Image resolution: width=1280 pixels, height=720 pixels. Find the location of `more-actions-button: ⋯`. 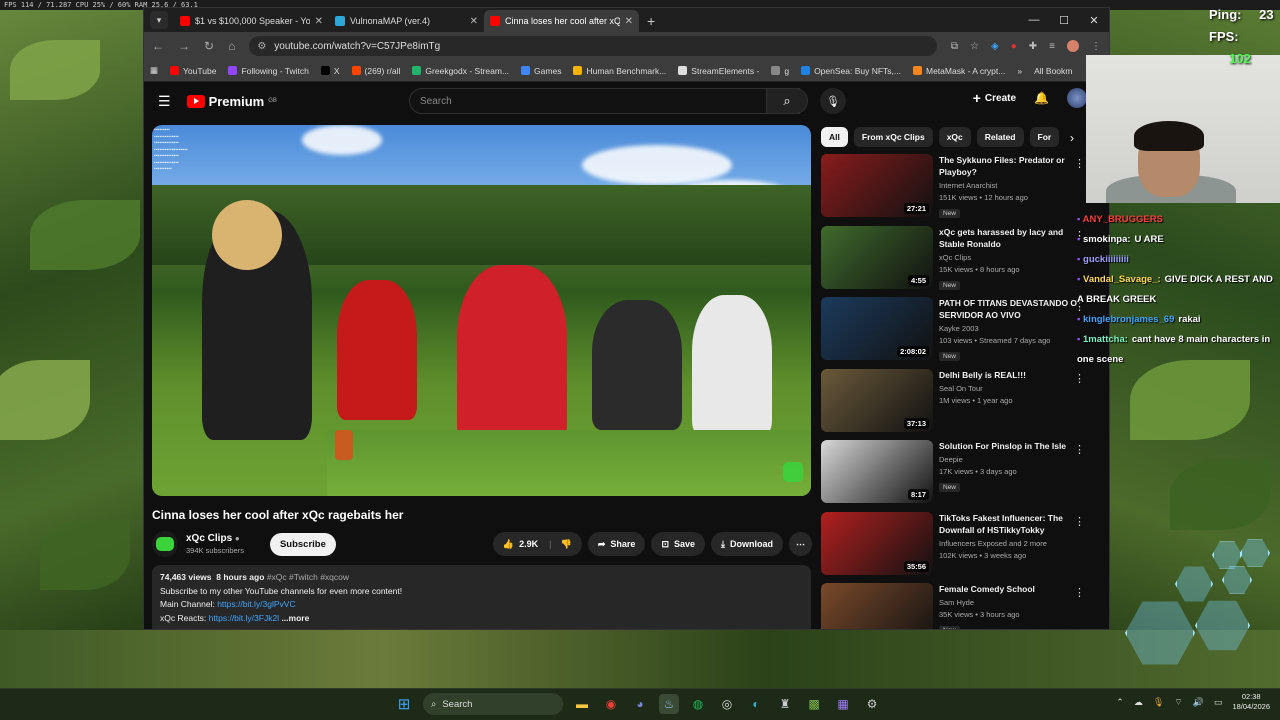

more-actions-button: ⋯ is located at coordinates (800, 544).